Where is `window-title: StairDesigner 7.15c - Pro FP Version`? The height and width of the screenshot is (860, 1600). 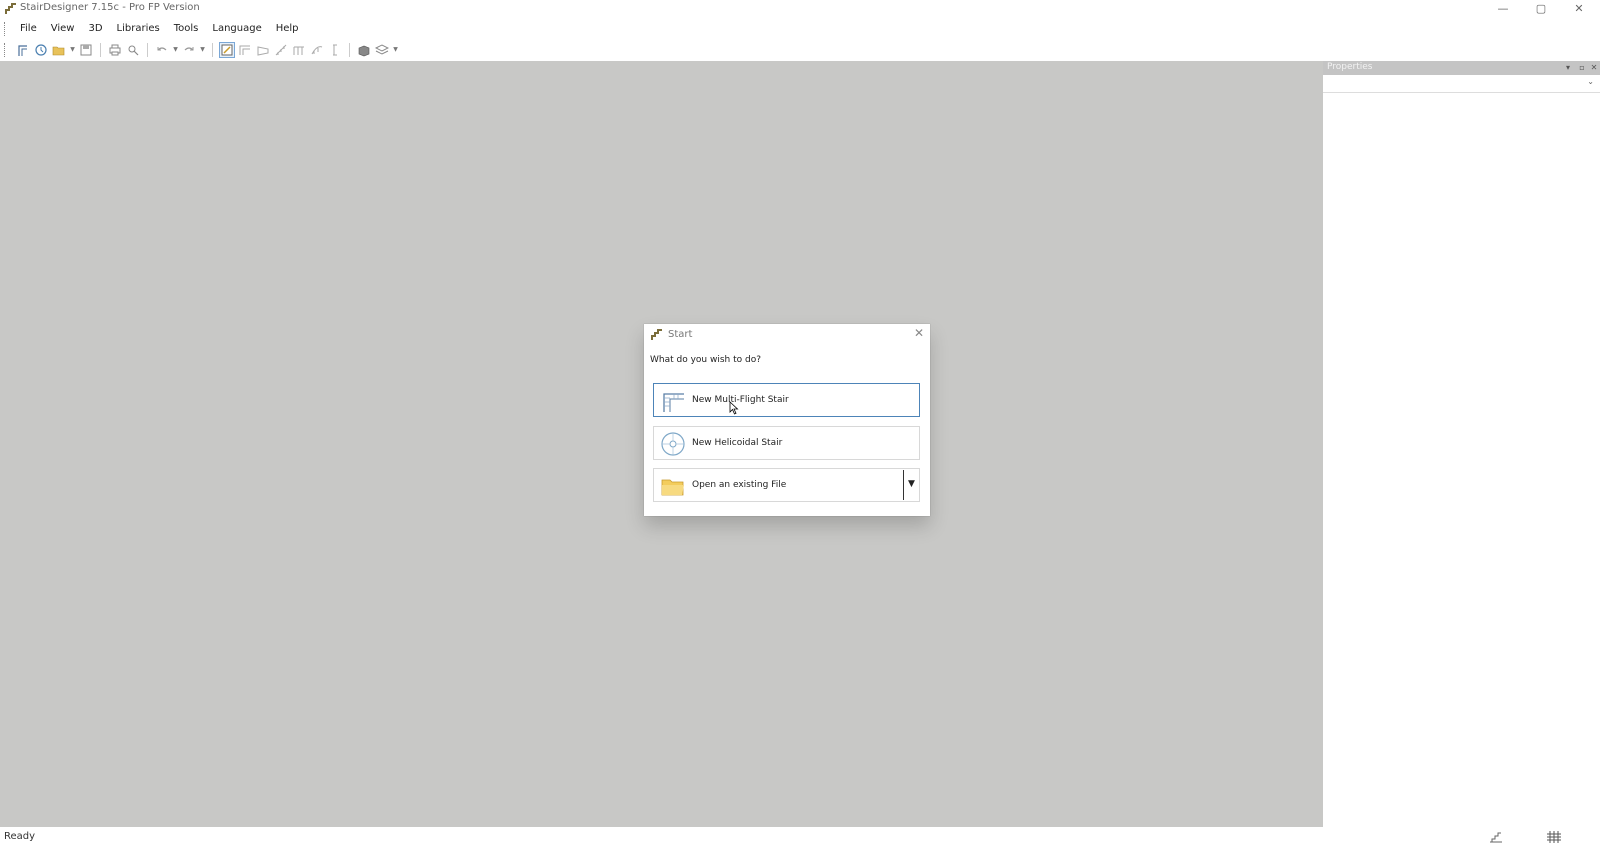 window-title: StairDesigner 7.15c - Pro FP Version is located at coordinates (110, 7).